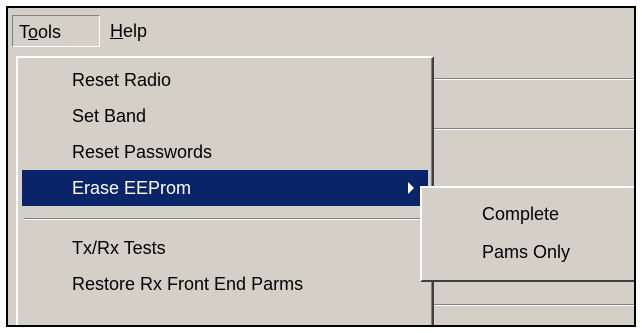 The width and height of the screenshot is (642, 333). Describe the element at coordinates (109, 116) in the screenshot. I see `menu-item-label: Set Band` at that location.